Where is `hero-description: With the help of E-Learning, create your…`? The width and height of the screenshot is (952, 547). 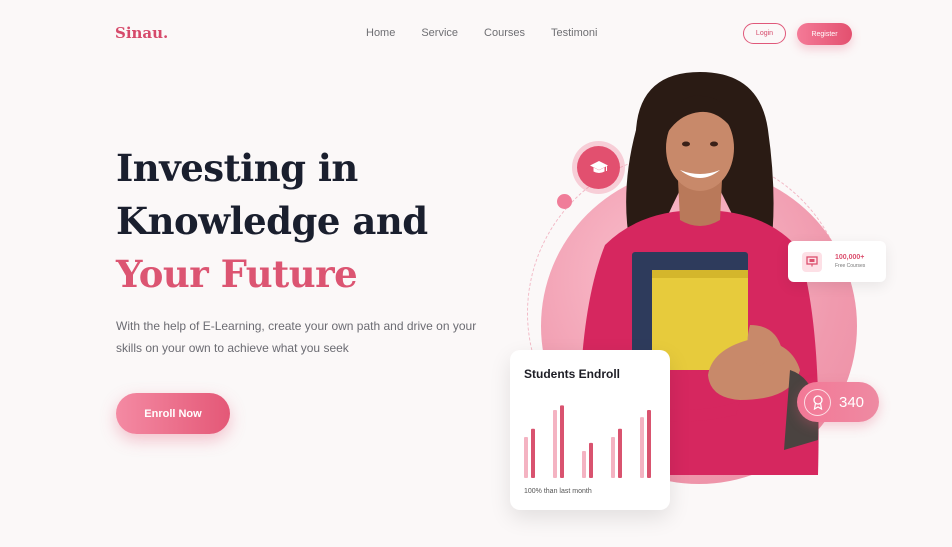
hero-description: With the help of E-Learning, create your… is located at coordinates (296, 337).